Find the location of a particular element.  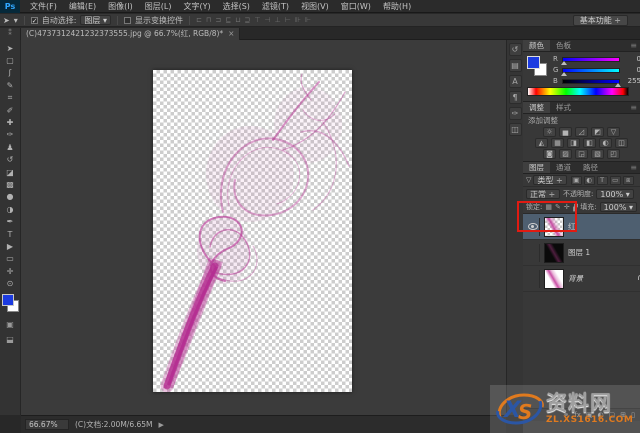

layer-name: 红 is located at coordinates (572, 226).